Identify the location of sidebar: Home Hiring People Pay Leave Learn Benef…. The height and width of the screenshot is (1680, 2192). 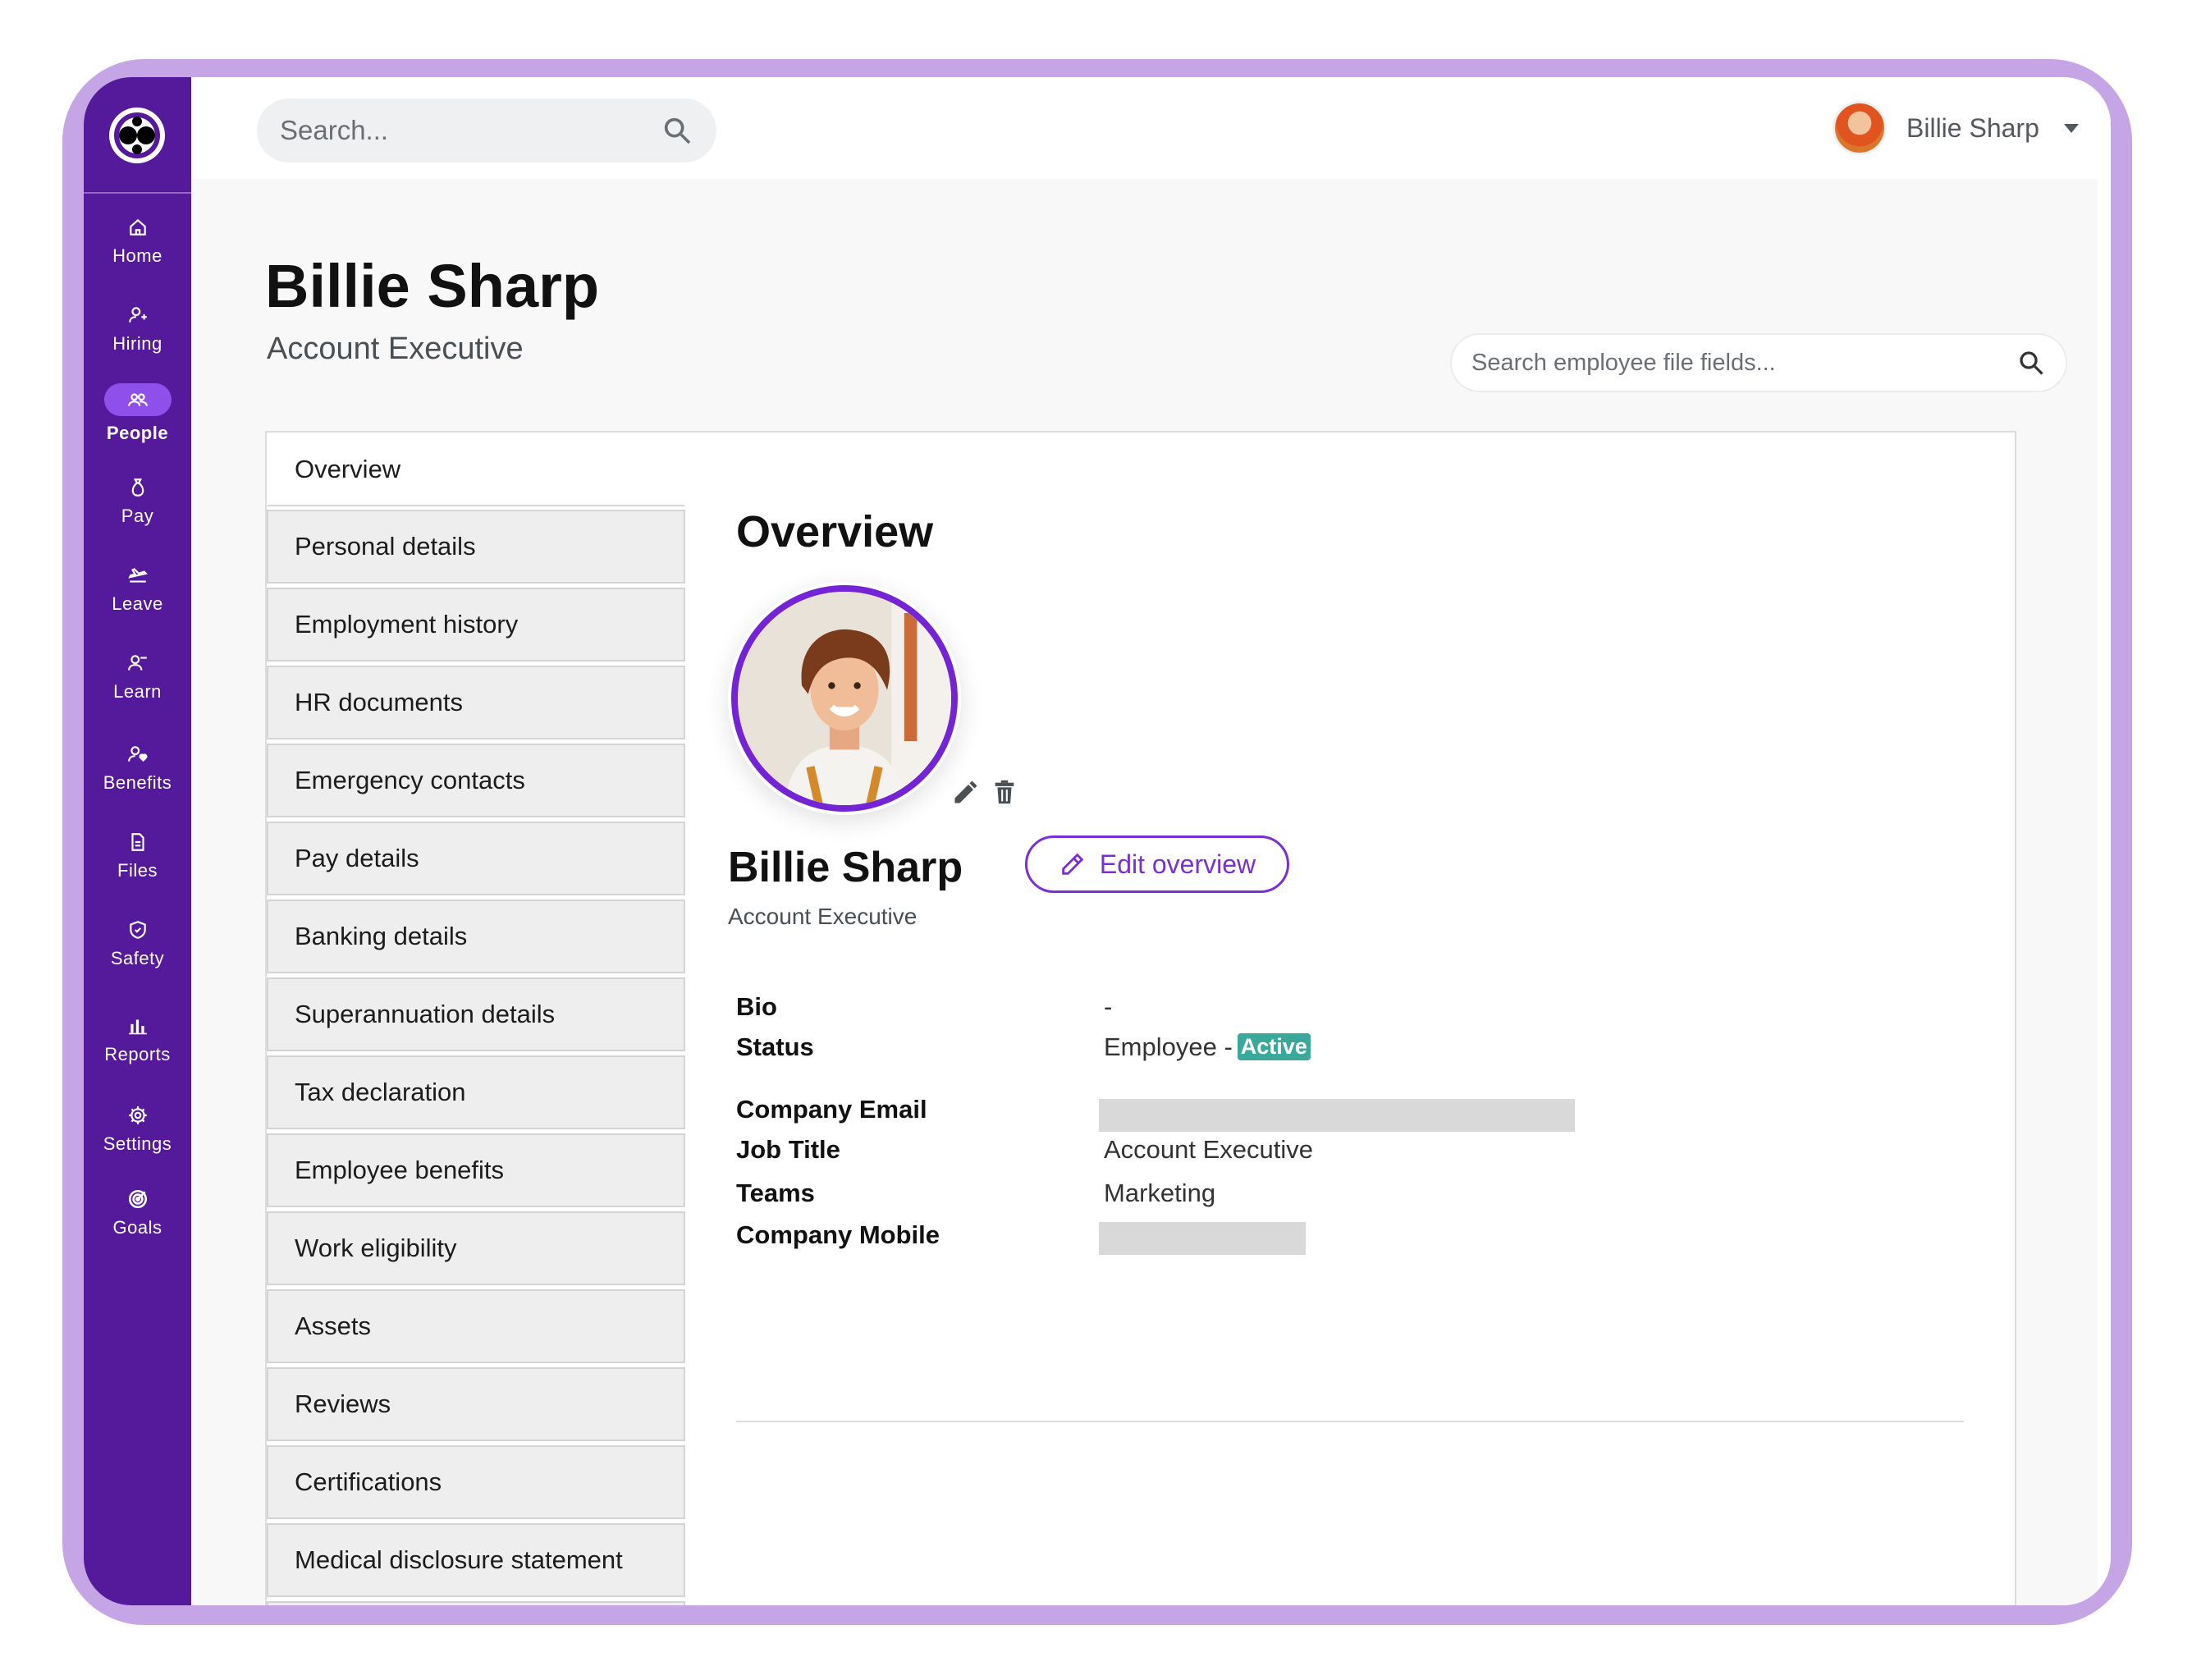
(137, 841).